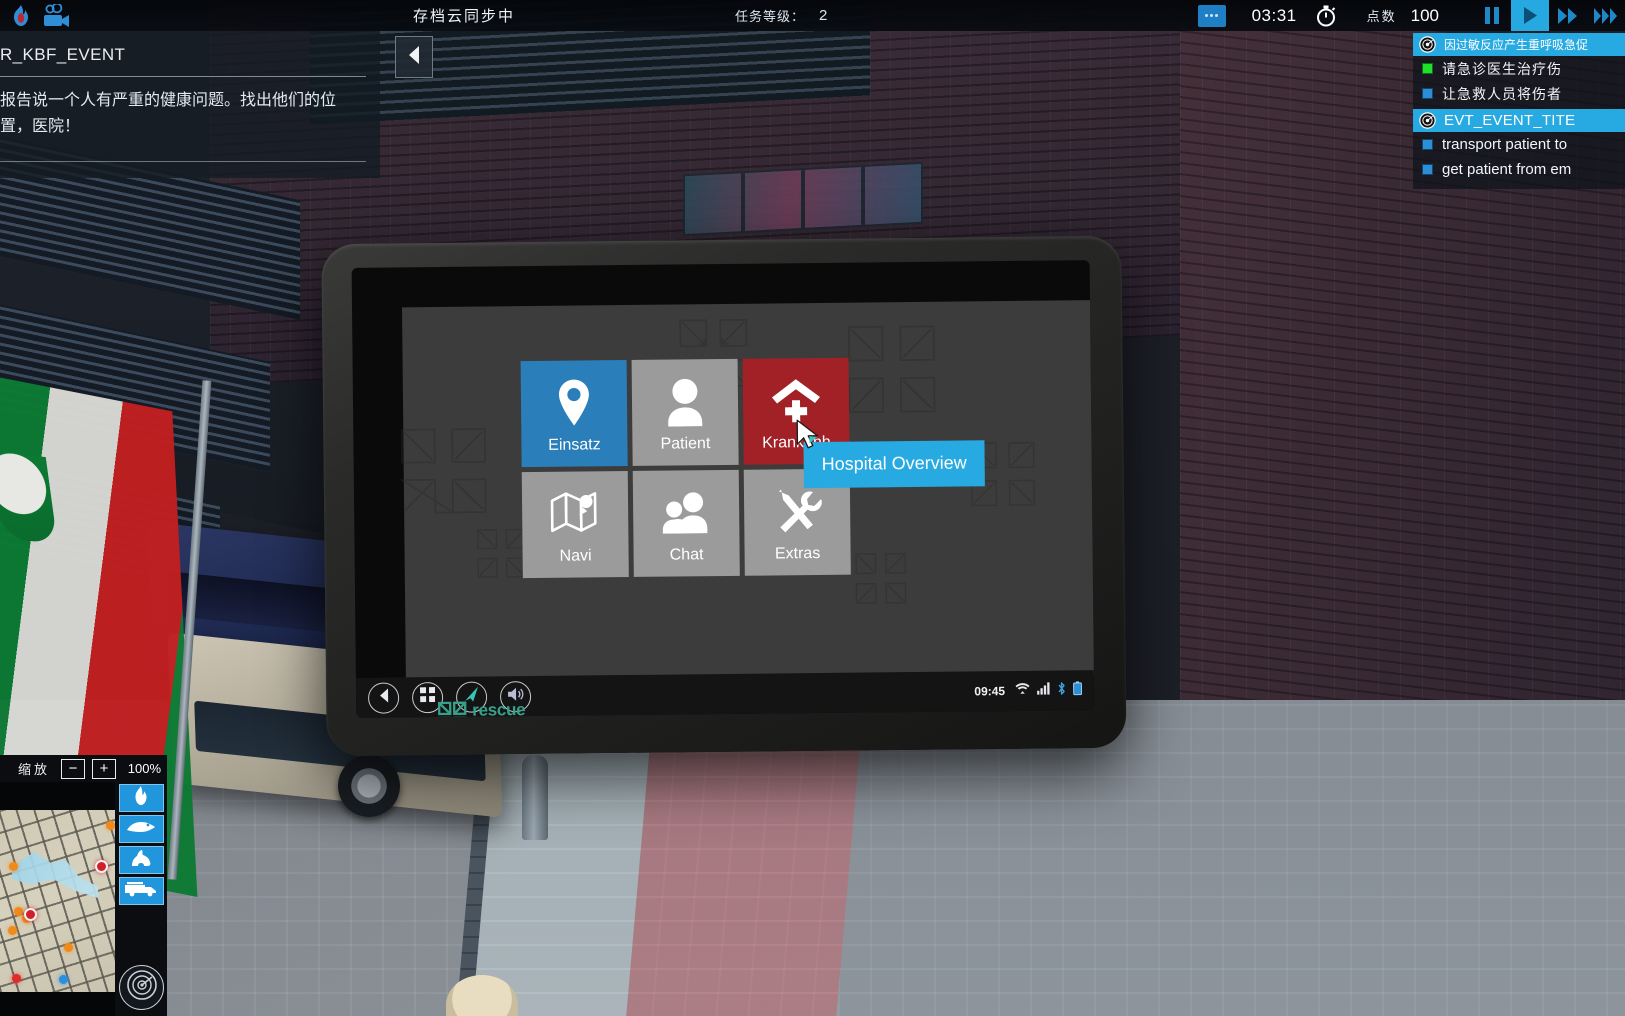  I want to click on water-units-filter, so click(141, 829).